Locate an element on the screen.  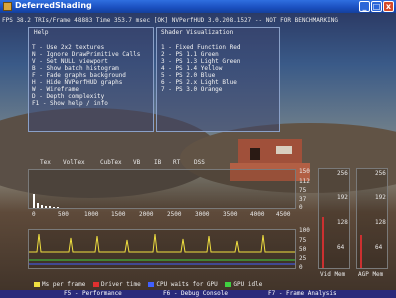
legend-label: CPU waits for GPU is located at coordinates (187, 284).